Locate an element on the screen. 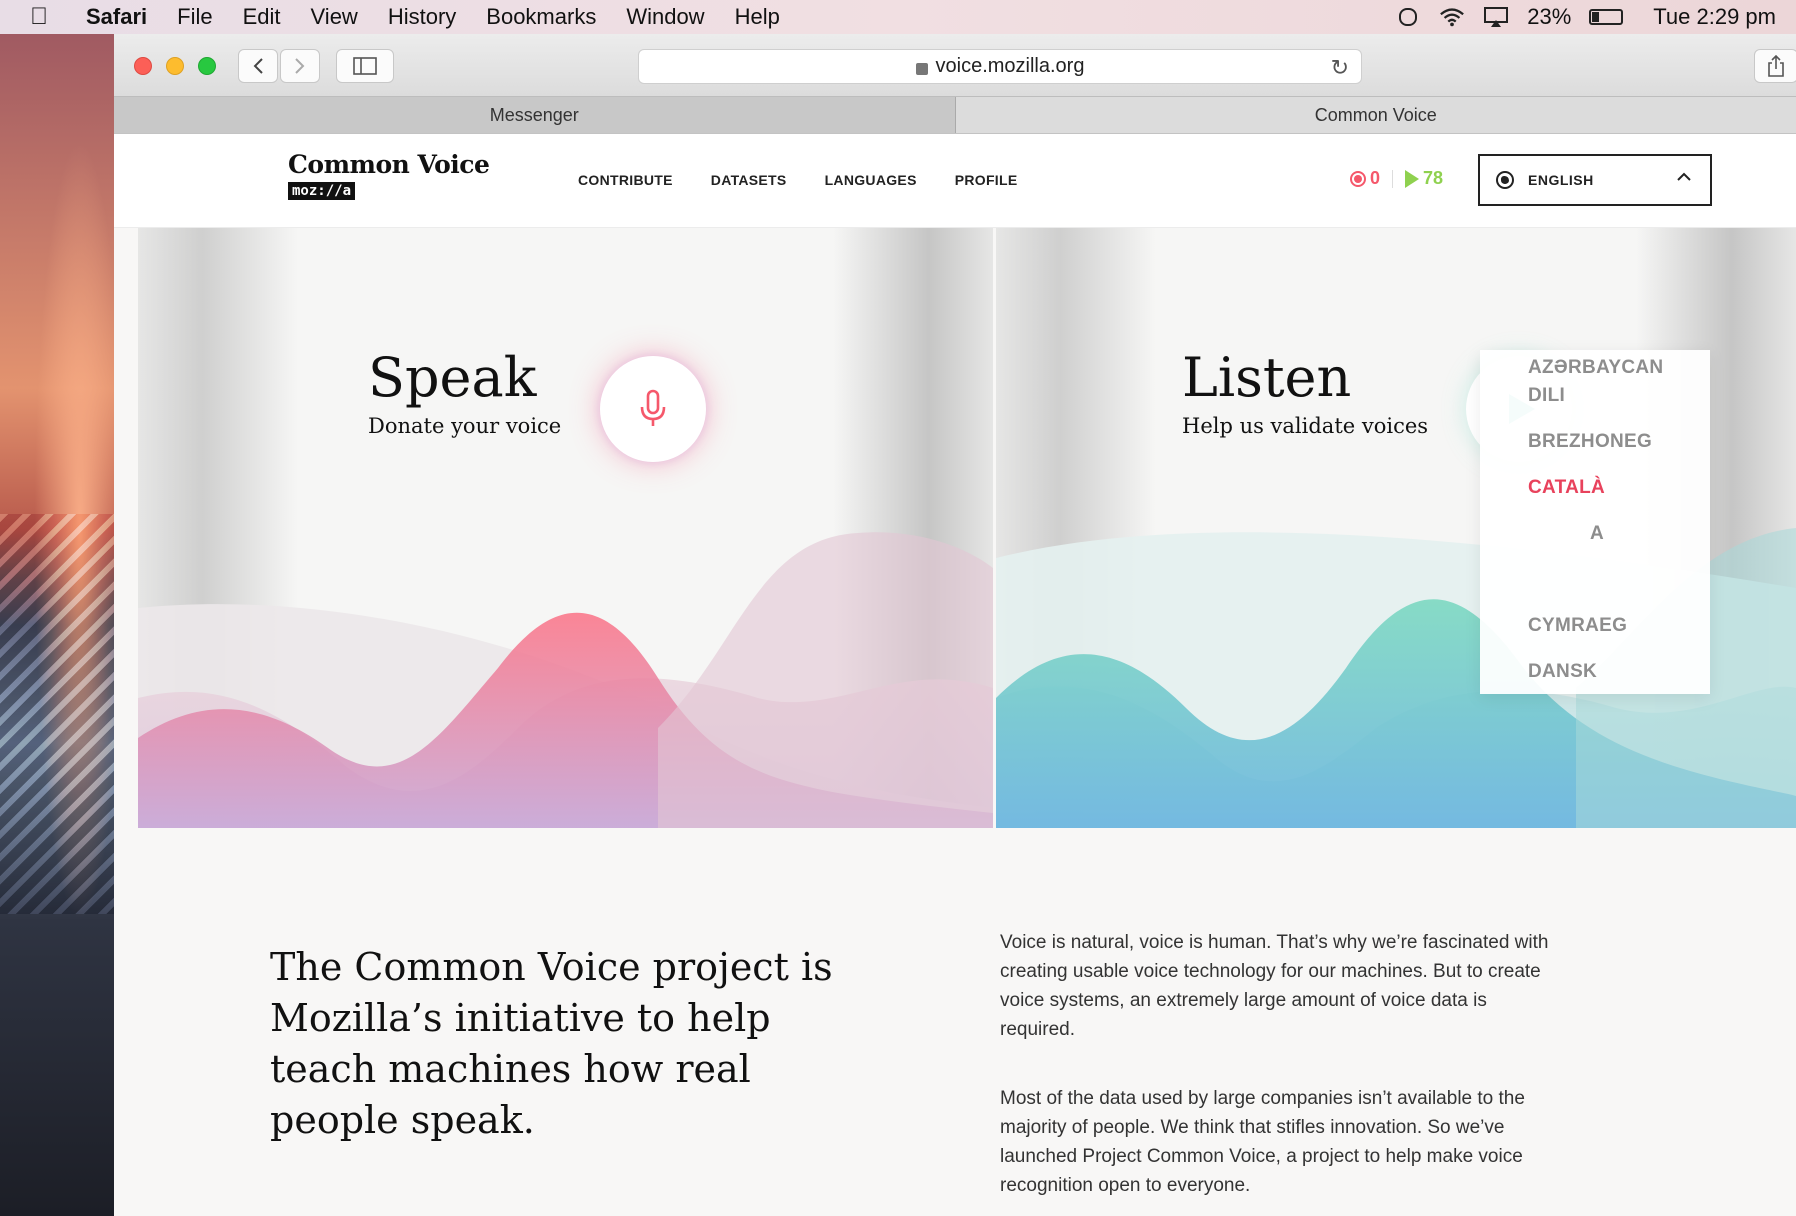 The image size is (1796, 1216). desktop-wallpaper is located at coordinates (57, 625).